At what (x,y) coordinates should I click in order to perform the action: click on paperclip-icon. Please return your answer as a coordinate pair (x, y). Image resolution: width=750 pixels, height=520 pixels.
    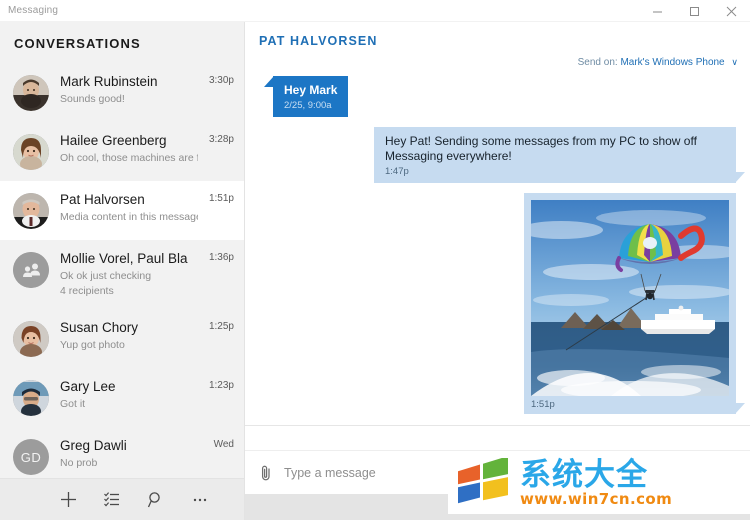
    Looking at the image, I should click on (266, 473).